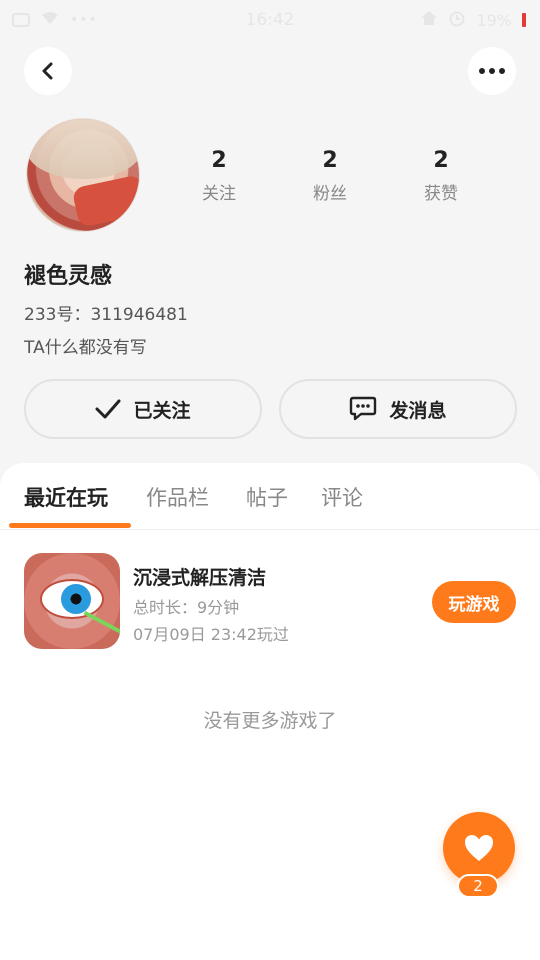 This screenshot has height=960, width=540. What do you see at coordinates (494, 20) in the screenshot?
I see `battery-percent: 19%` at bounding box center [494, 20].